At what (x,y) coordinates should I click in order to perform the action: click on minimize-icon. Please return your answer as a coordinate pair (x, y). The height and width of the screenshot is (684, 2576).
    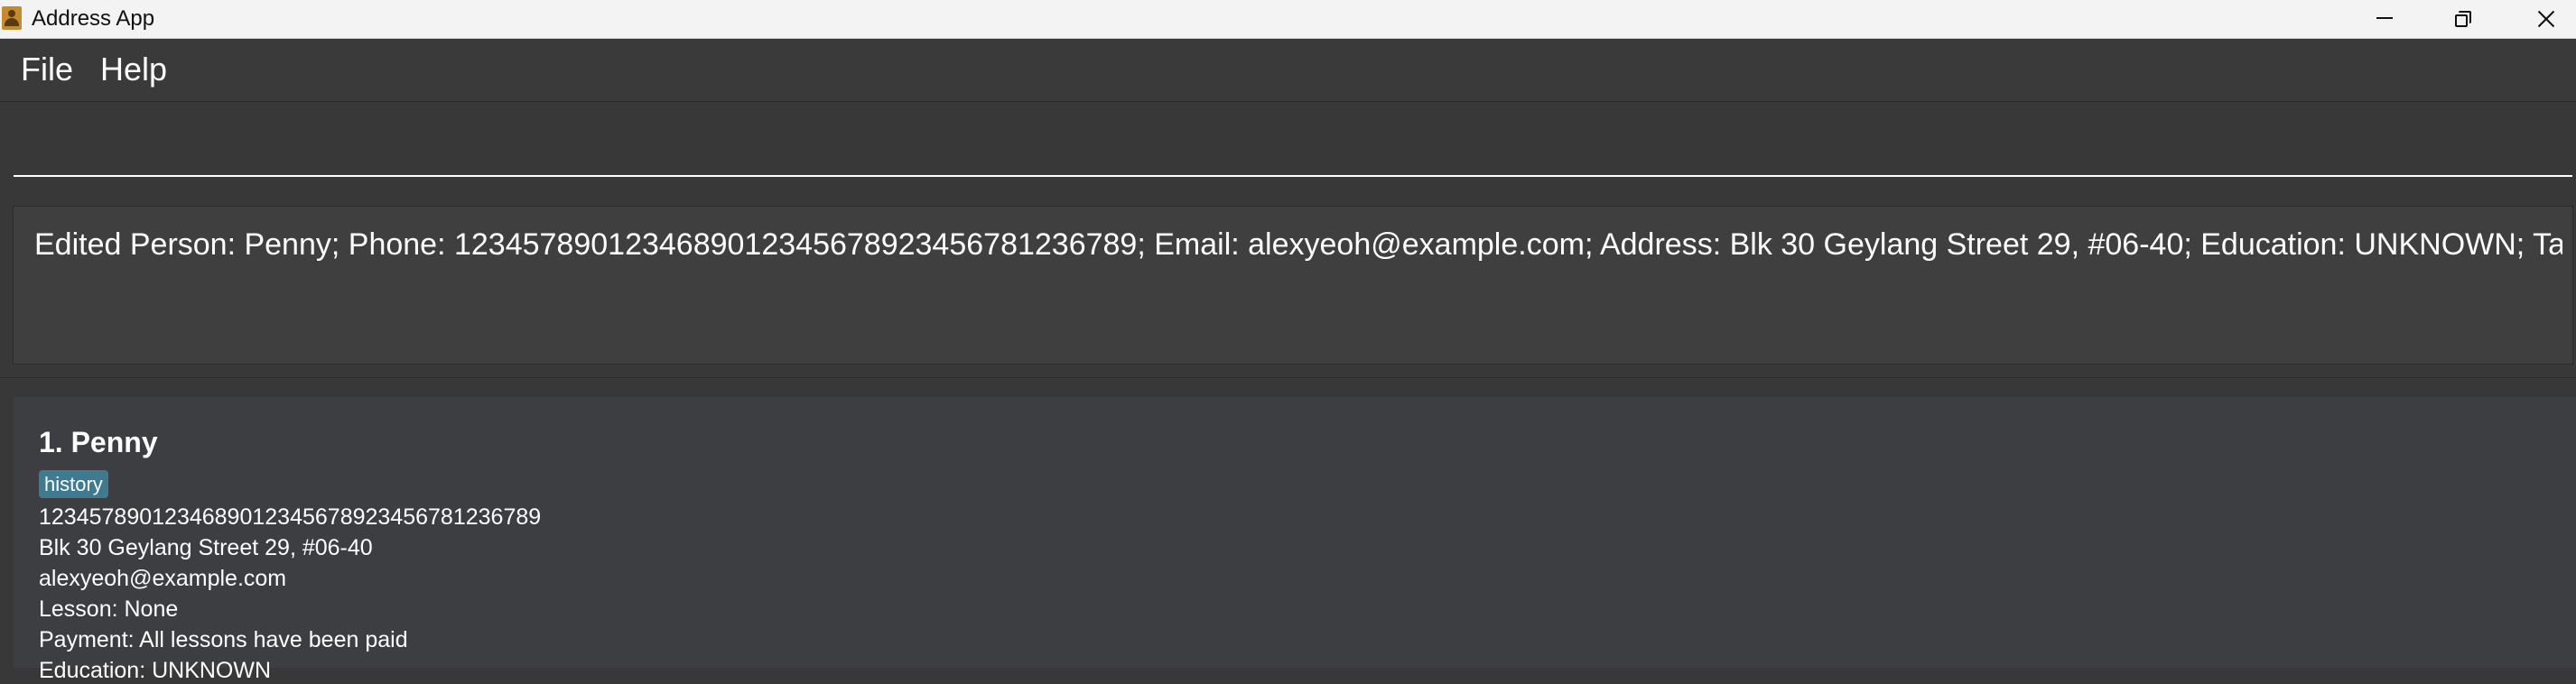
    Looking at the image, I should click on (2383, 19).